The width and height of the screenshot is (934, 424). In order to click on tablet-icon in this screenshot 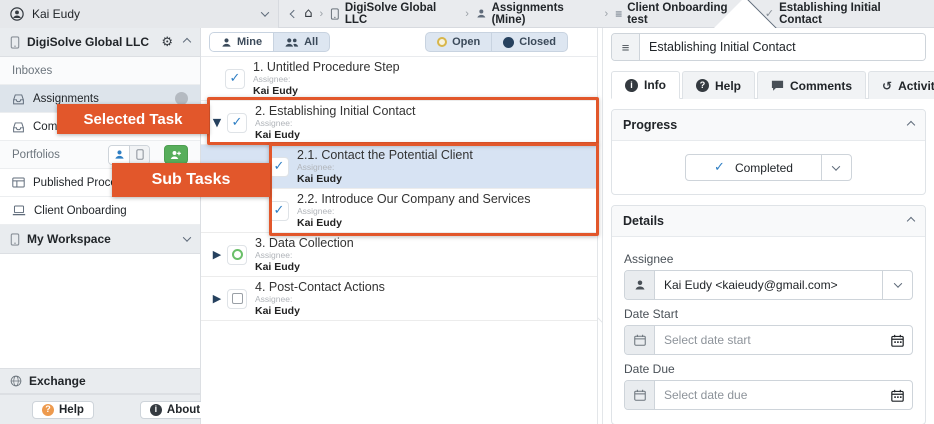, I will do `click(335, 13)`.